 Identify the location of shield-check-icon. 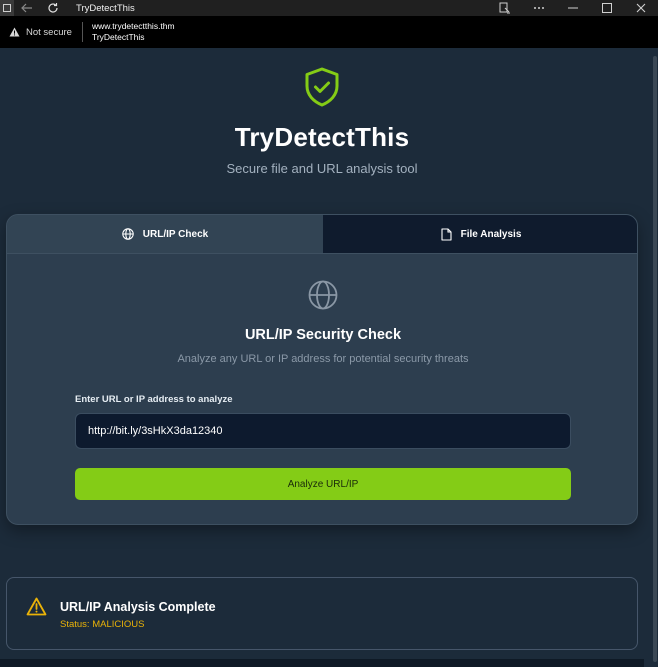
(322, 87).